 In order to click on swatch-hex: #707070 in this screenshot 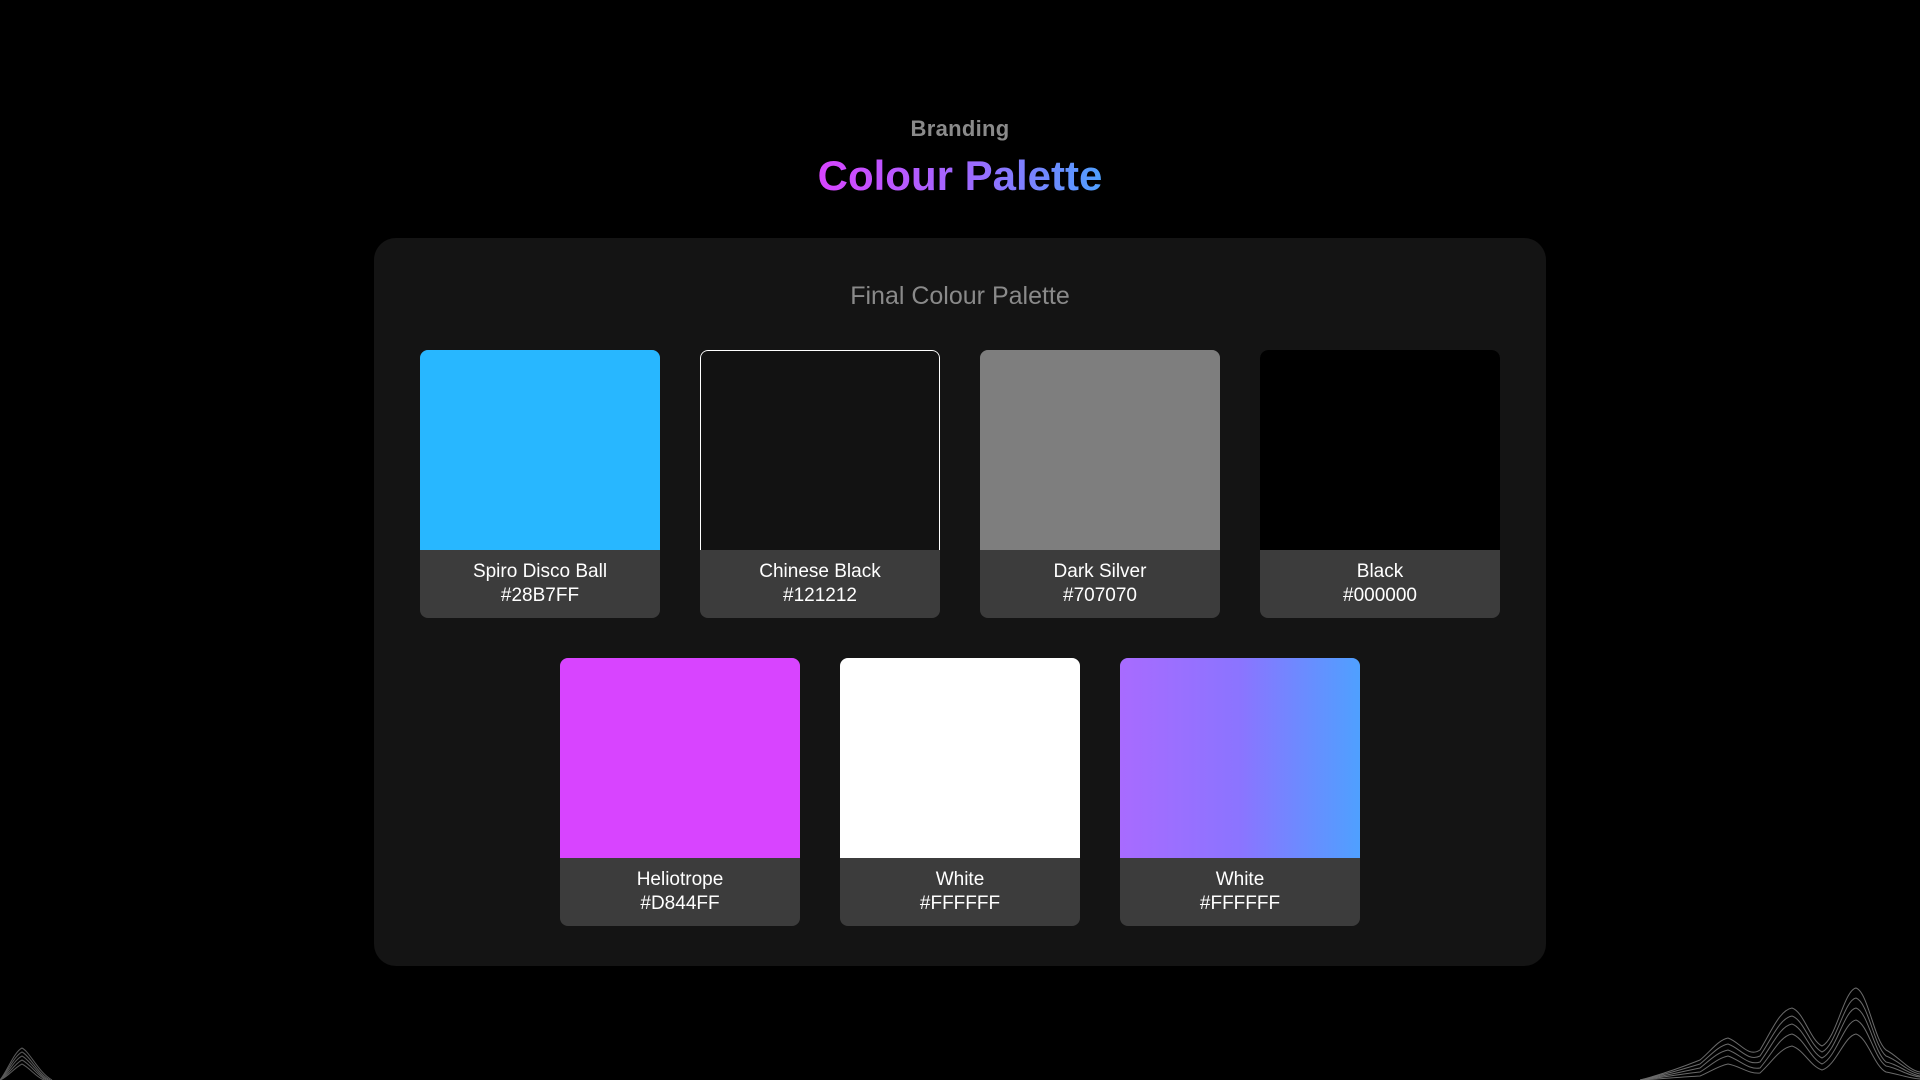, I will do `click(1100, 595)`.